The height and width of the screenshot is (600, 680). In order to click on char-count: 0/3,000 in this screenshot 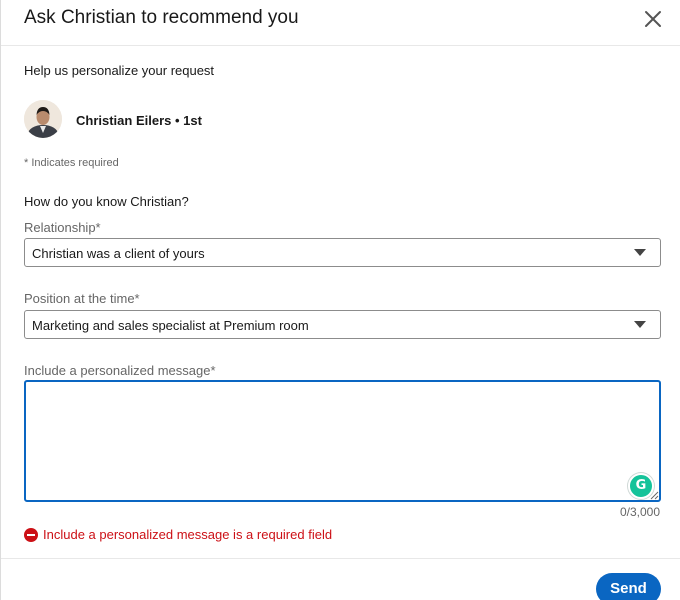, I will do `click(639, 512)`.